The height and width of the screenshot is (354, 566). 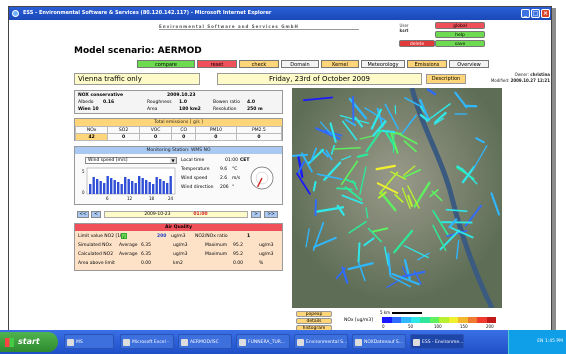 What do you see at coordinates (490, 326) in the screenshot?
I see `legend-tick-200: 200` at bounding box center [490, 326].